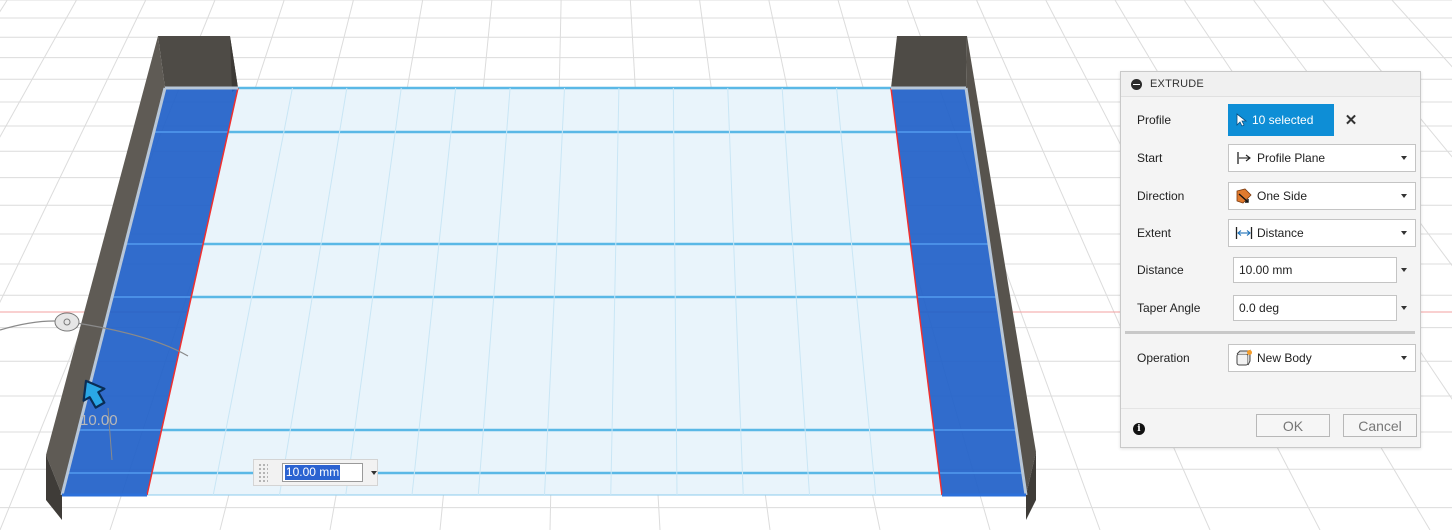 This screenshot has width=1452, height=530. I want to click on one-side-icon, so click(1244, 196).